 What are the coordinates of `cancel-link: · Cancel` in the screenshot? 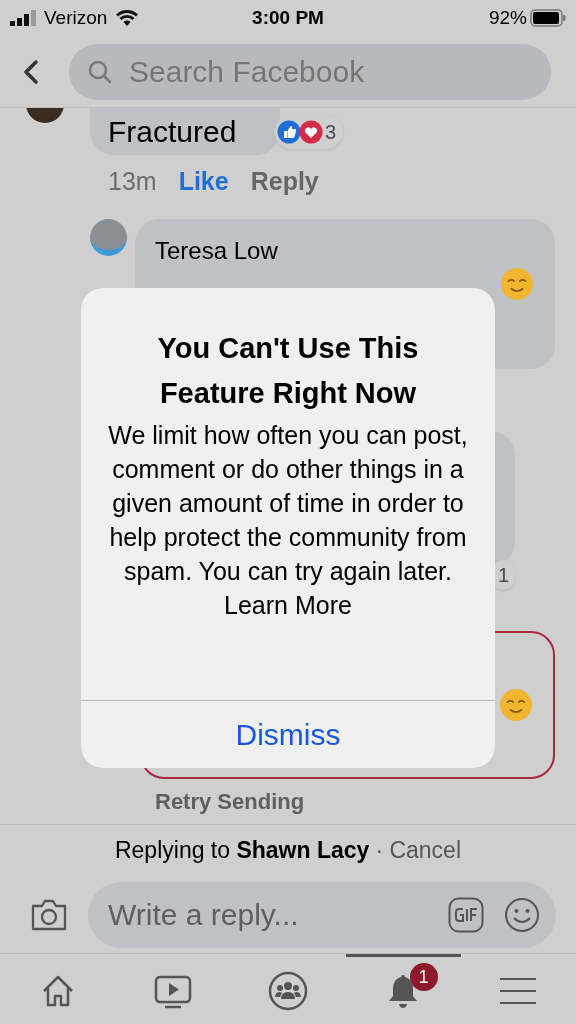 It's located at (418, 850).